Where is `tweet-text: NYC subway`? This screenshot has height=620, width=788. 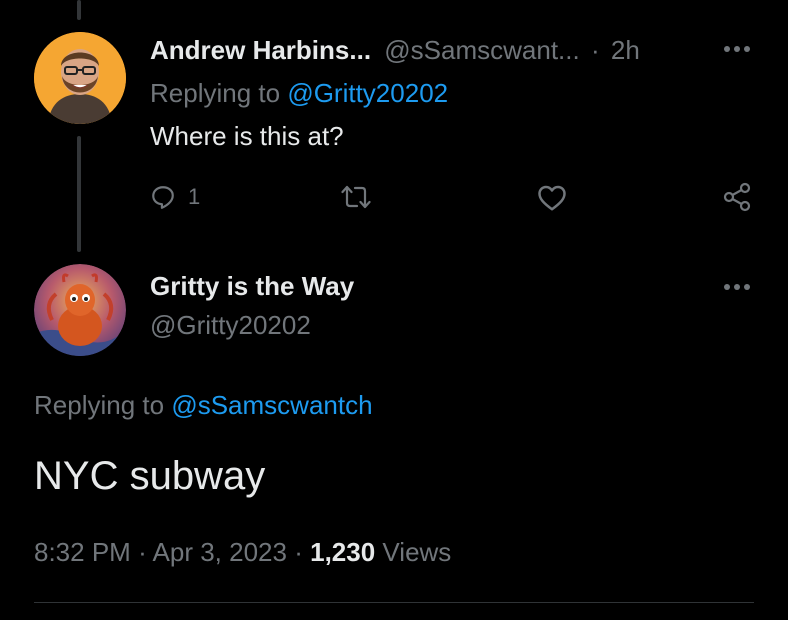 tweet-text: NYC subway is located at coordinates (150, 476).